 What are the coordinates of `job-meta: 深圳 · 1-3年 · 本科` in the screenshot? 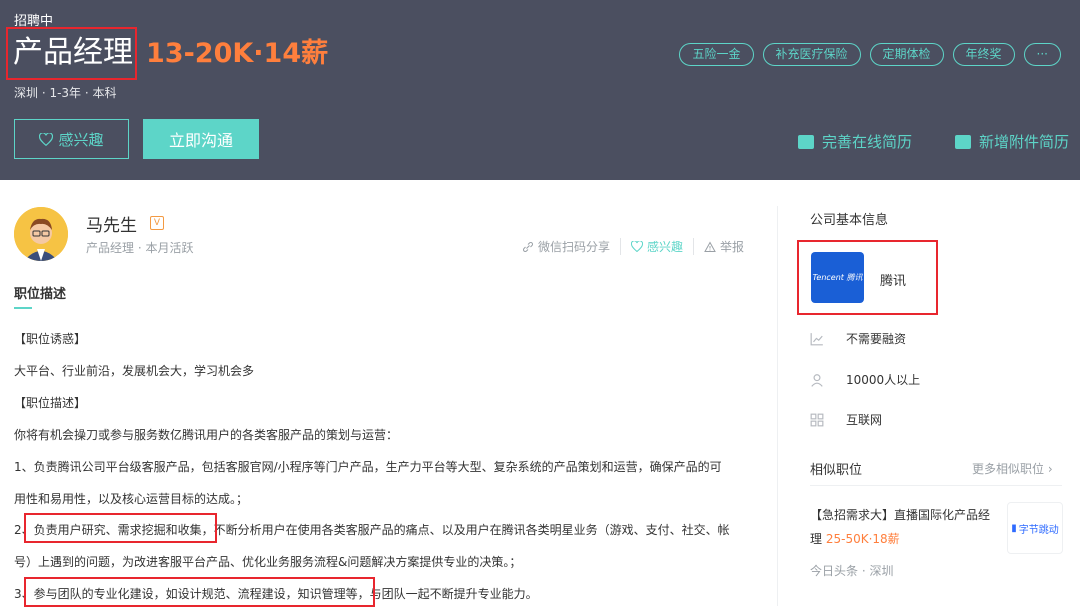 It's located at (65, 93).